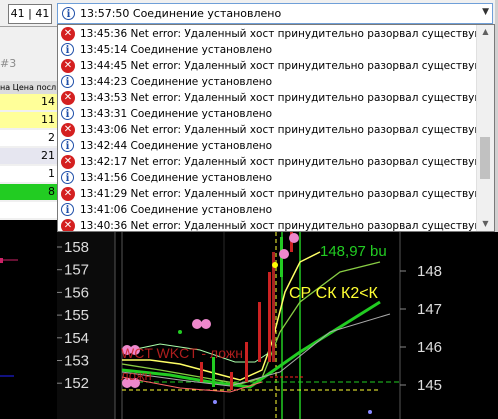 The width and height of the screenshot is (498, 419). What do you see at coordinates (429, 309) in the screenshot?
I see `axis-tick-label: 147` at bounding box center [429, 309].